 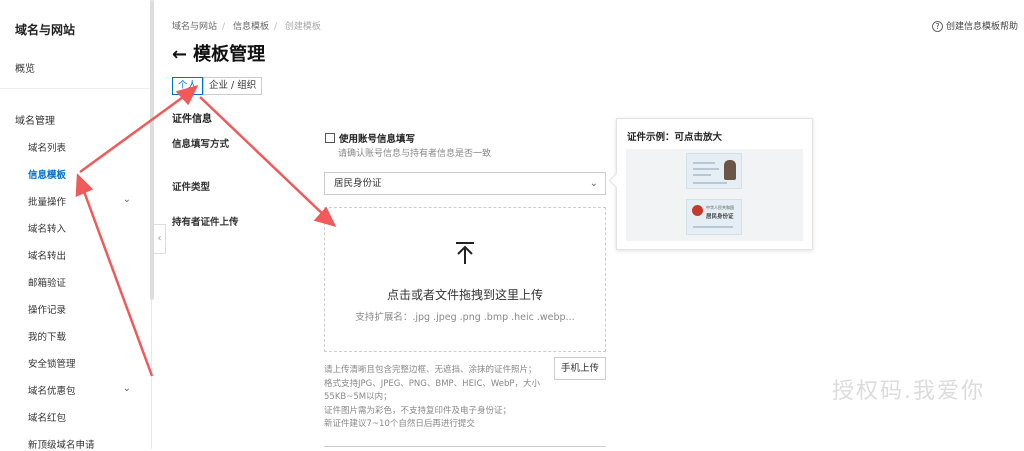 What do you see at coordinates (192, 119) in the screenshot?
I see `section-title: 证件信息` at bounding box center [192, 119].